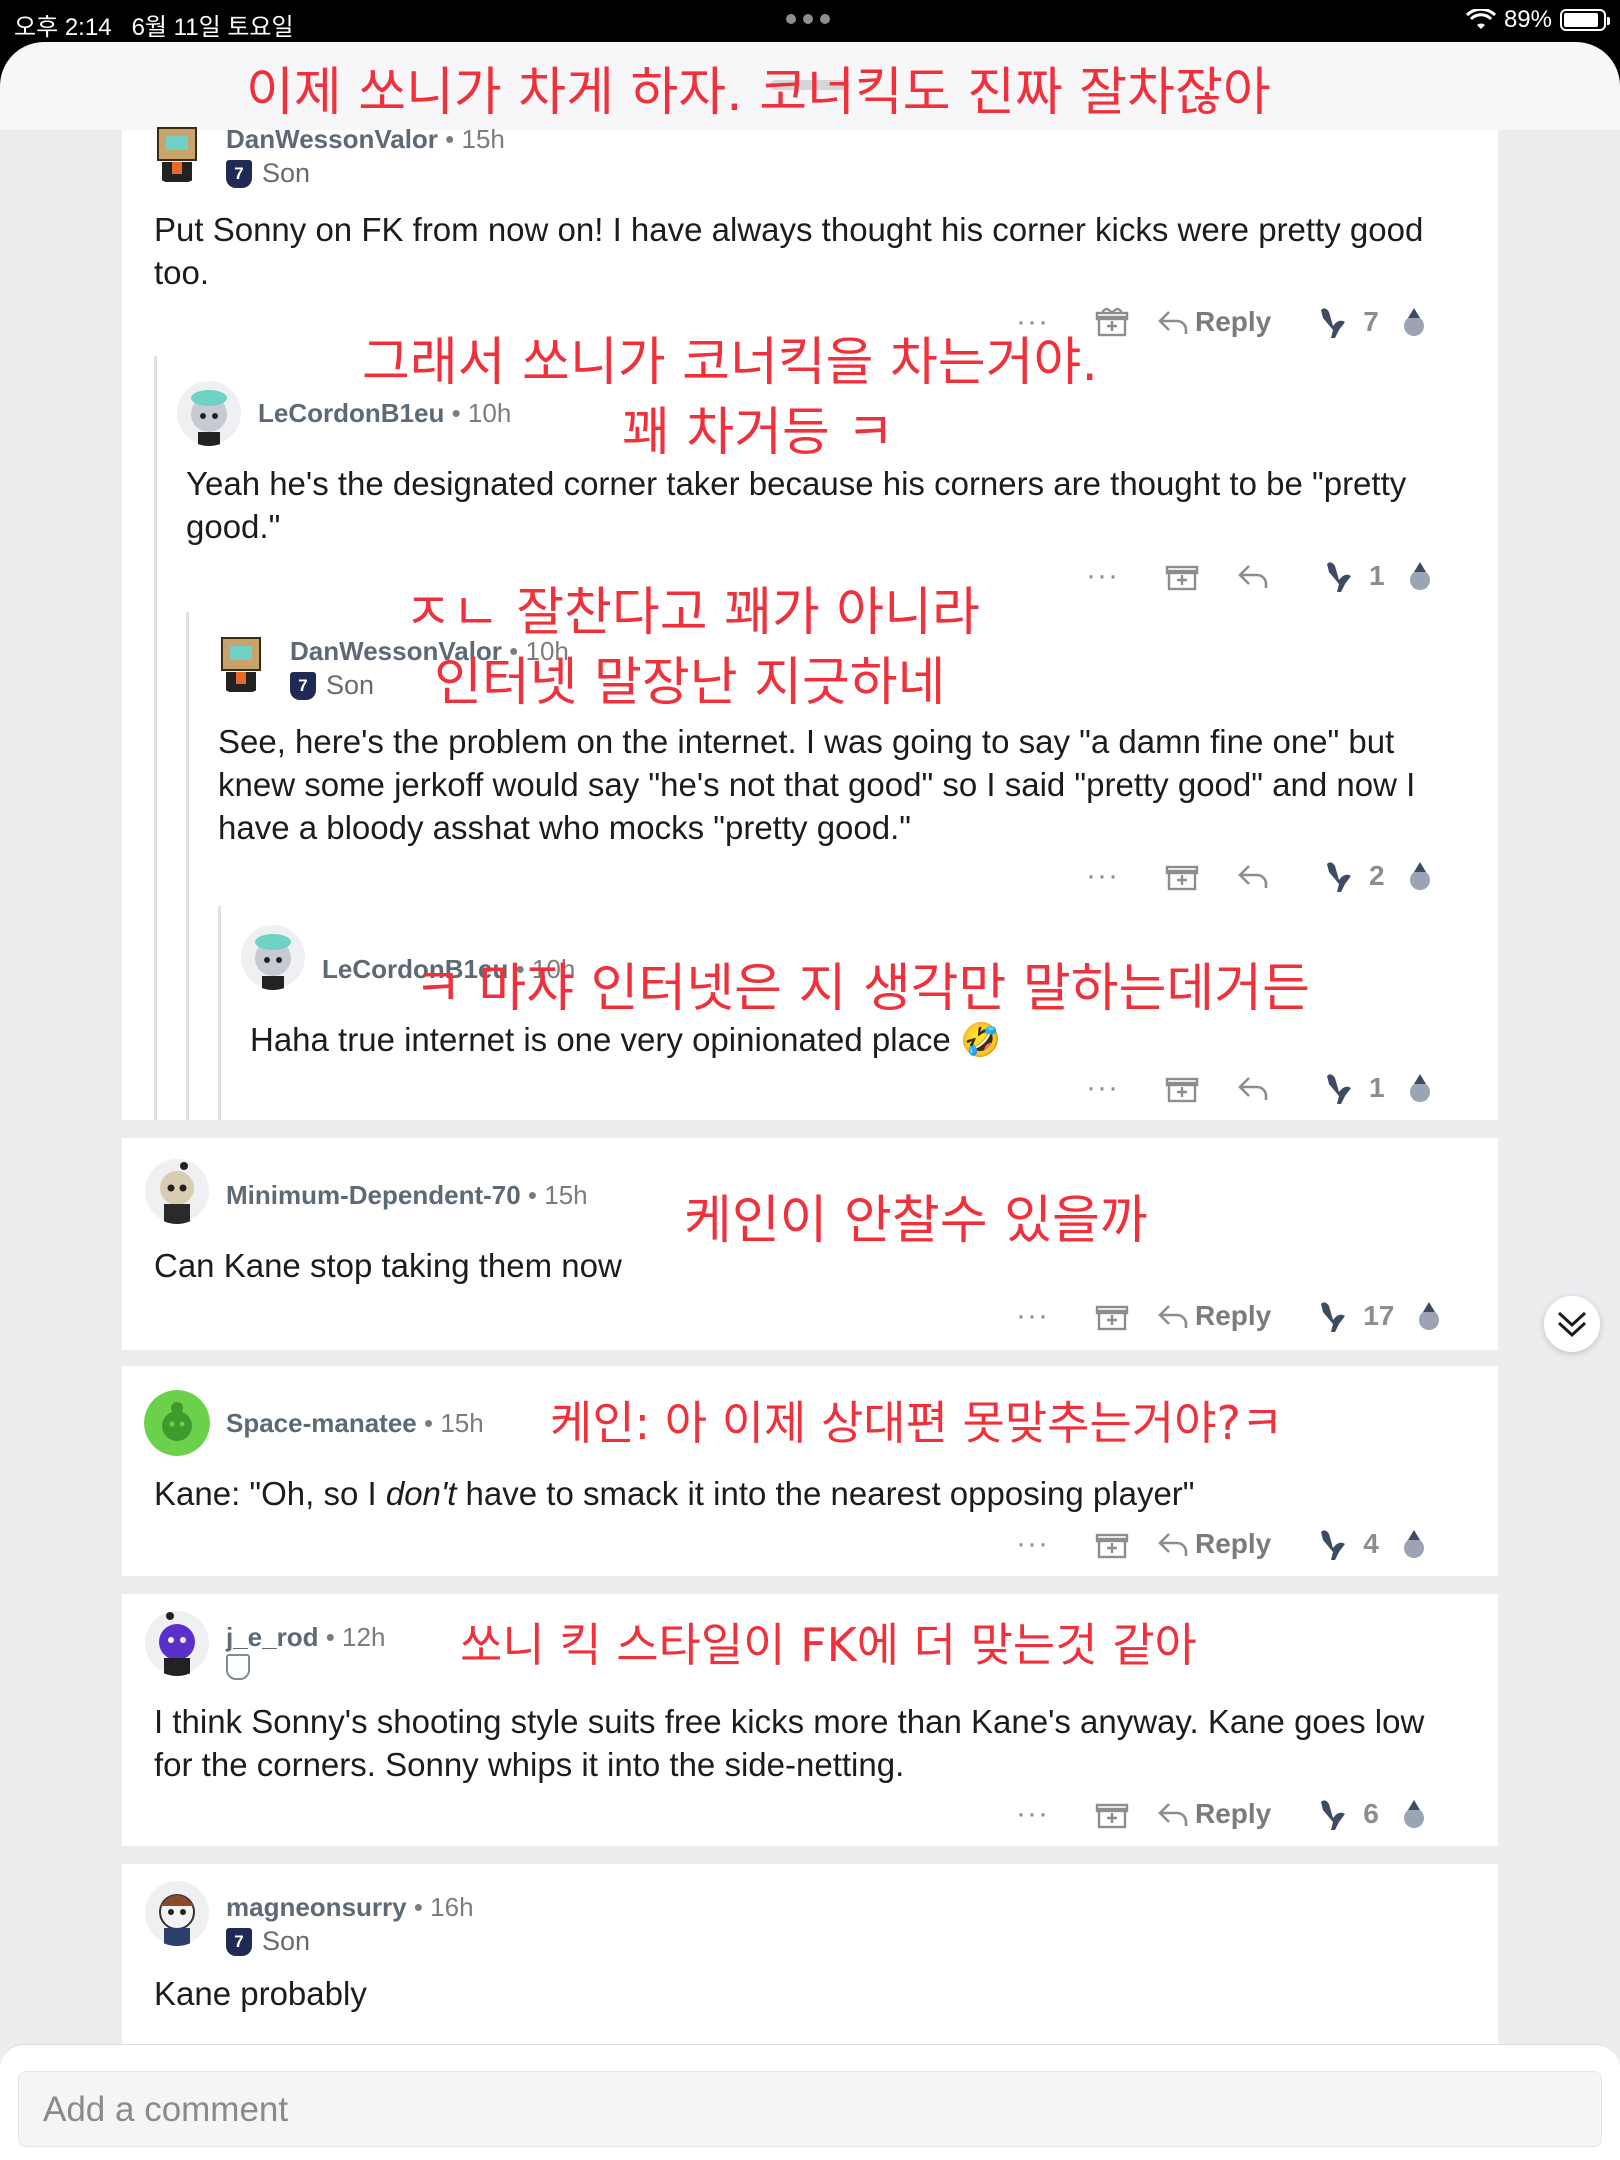 The image size is (1620, 2160). I want to click on annotation-text: 꽤 차거등 ㅋ, so click(758, 433).